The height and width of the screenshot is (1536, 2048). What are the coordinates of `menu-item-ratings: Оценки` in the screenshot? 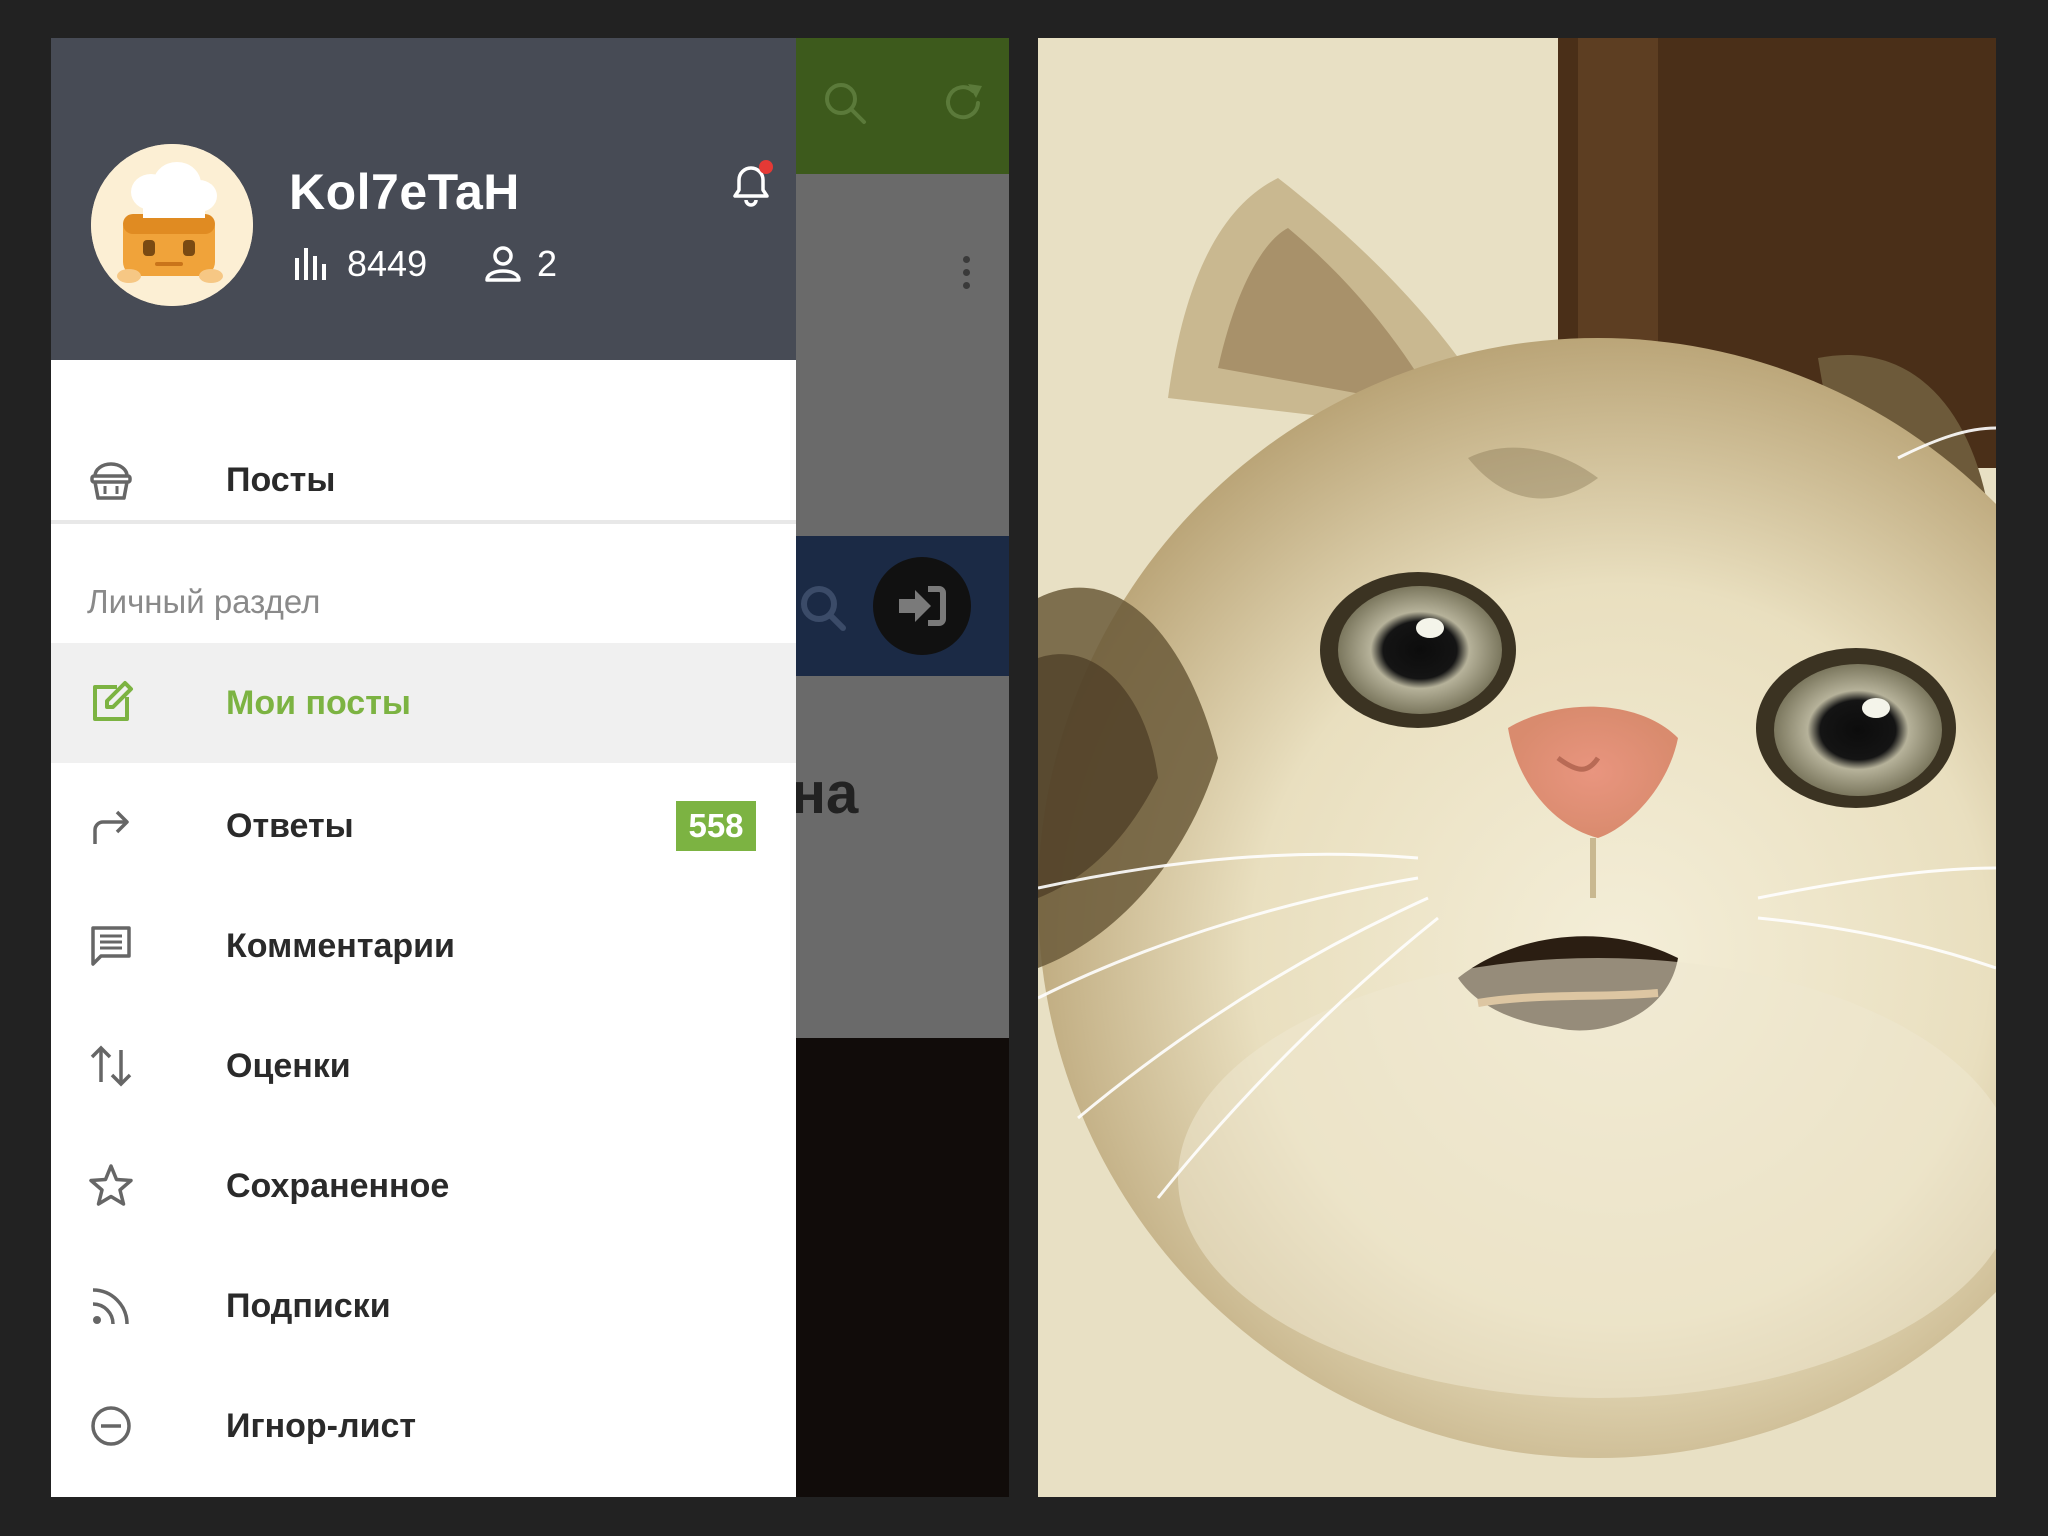 It's located at (423, 1066).